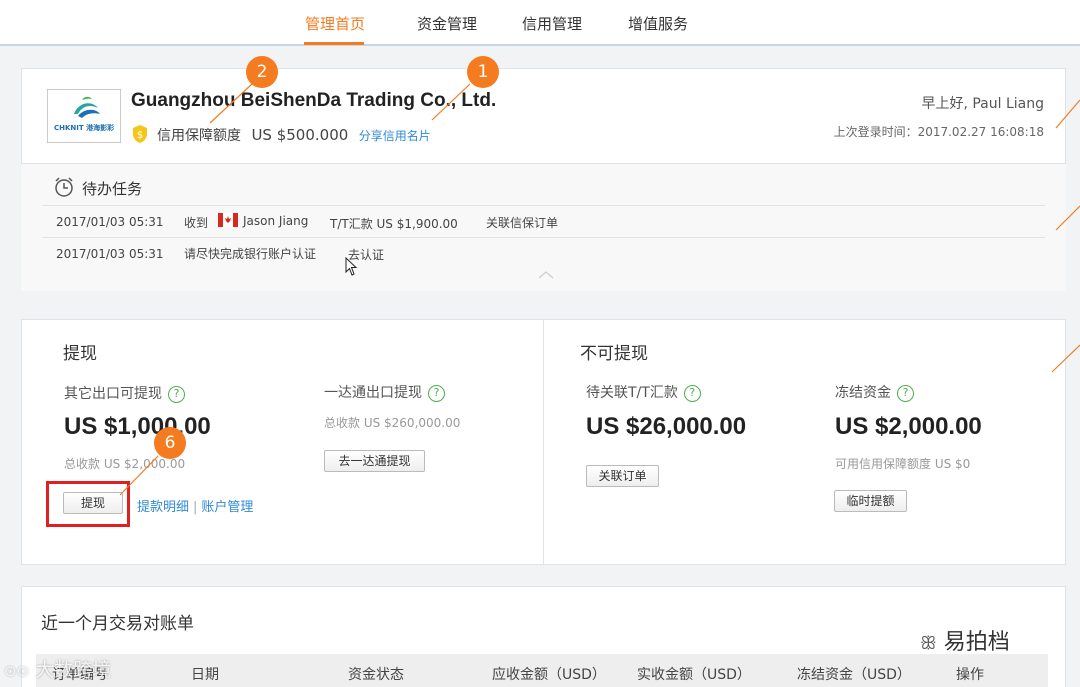 This screenshot has width=1080, height=687. I want to click on callout-badge: 2, so click(262, 72).